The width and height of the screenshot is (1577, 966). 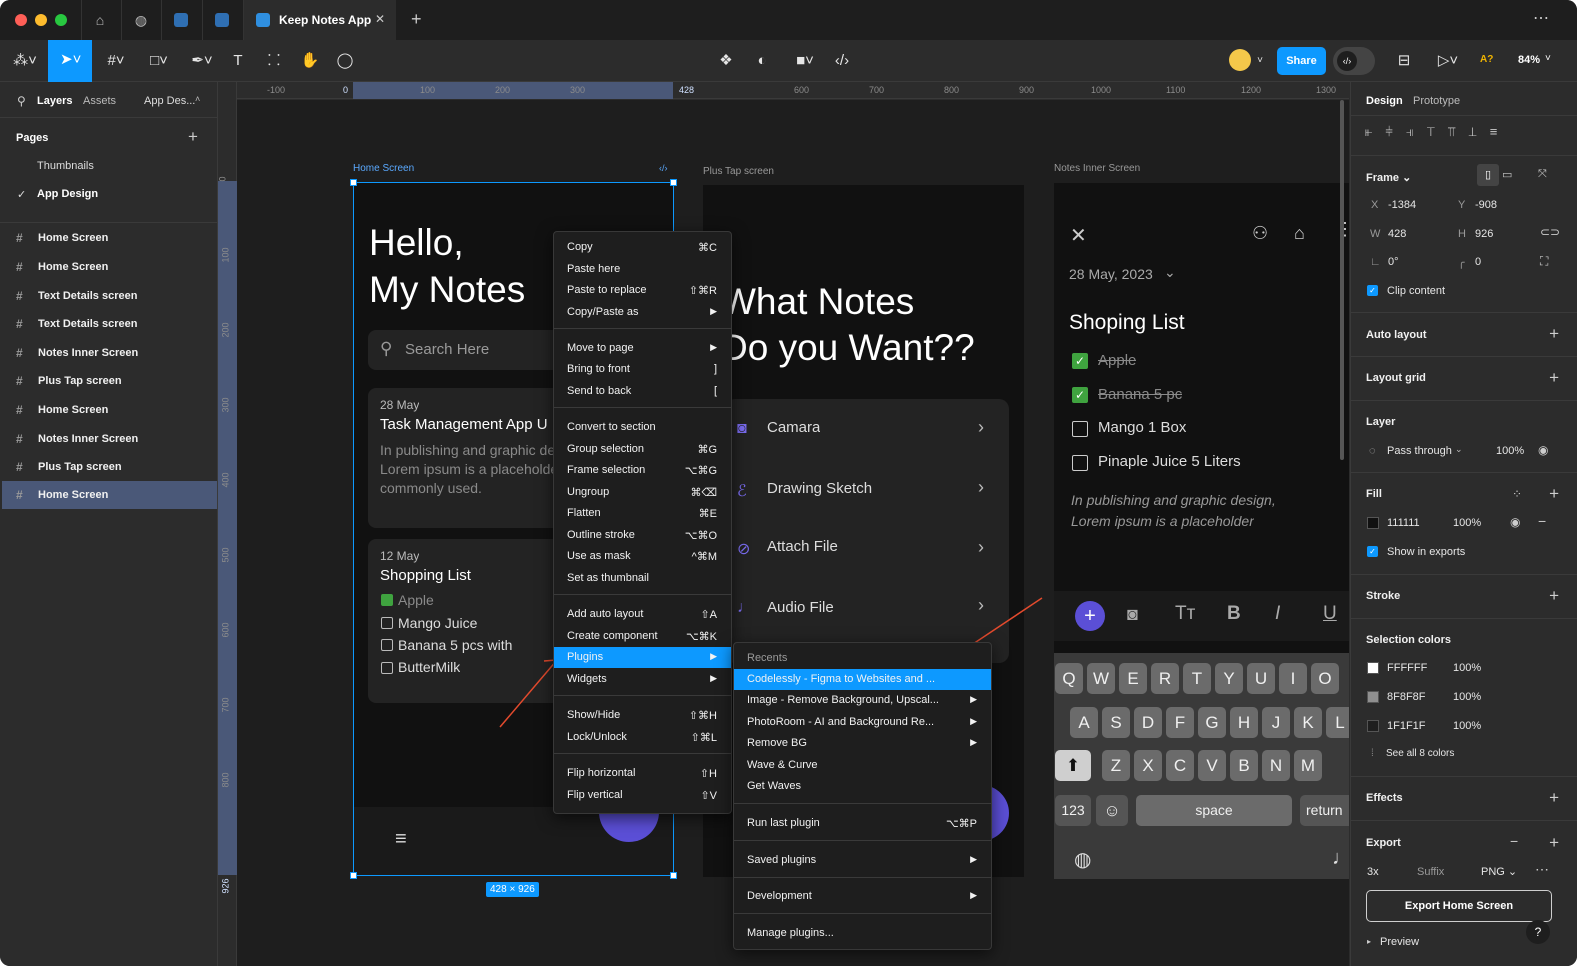 I want to click on export-scale: 3x, so click(x=1373, y=872).